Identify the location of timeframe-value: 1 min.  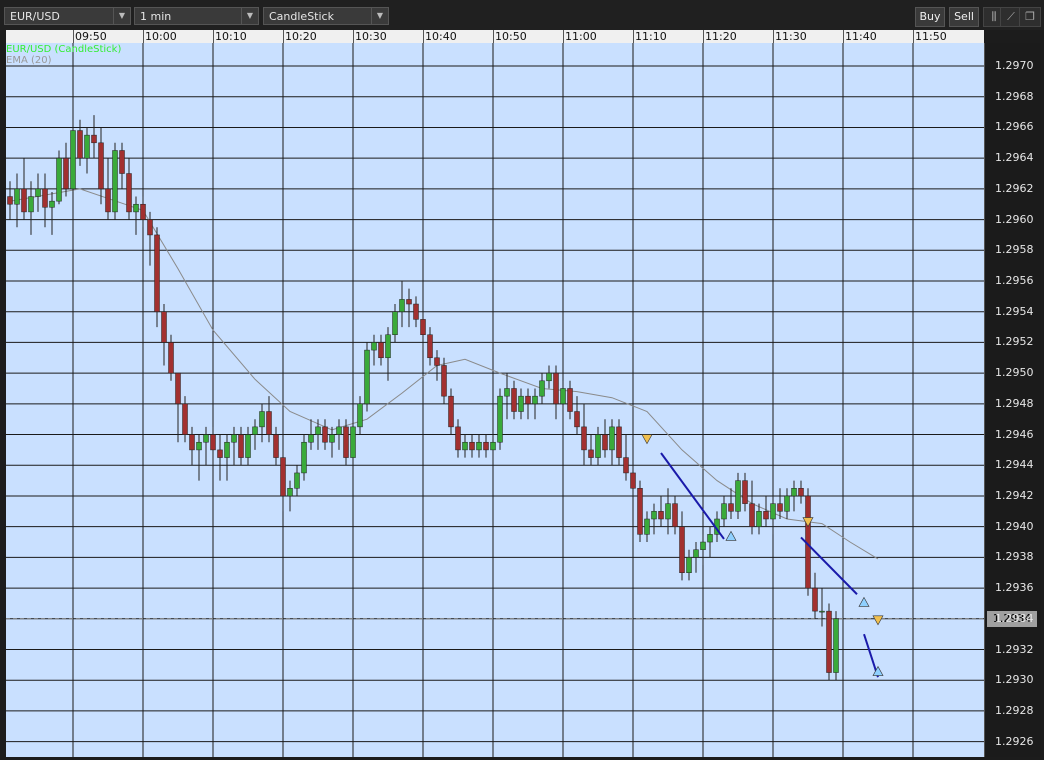
(156, 16).